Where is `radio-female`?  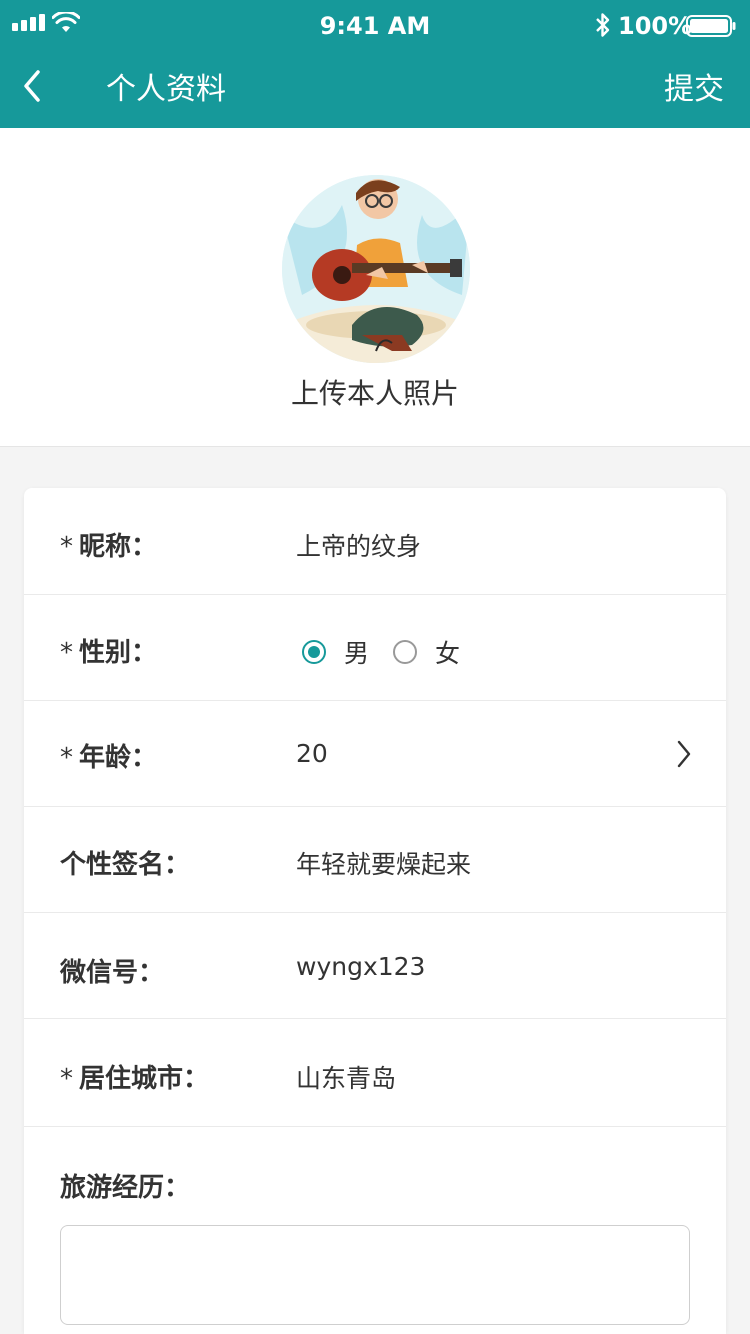 radio-female is located at coordinates (405, 652).